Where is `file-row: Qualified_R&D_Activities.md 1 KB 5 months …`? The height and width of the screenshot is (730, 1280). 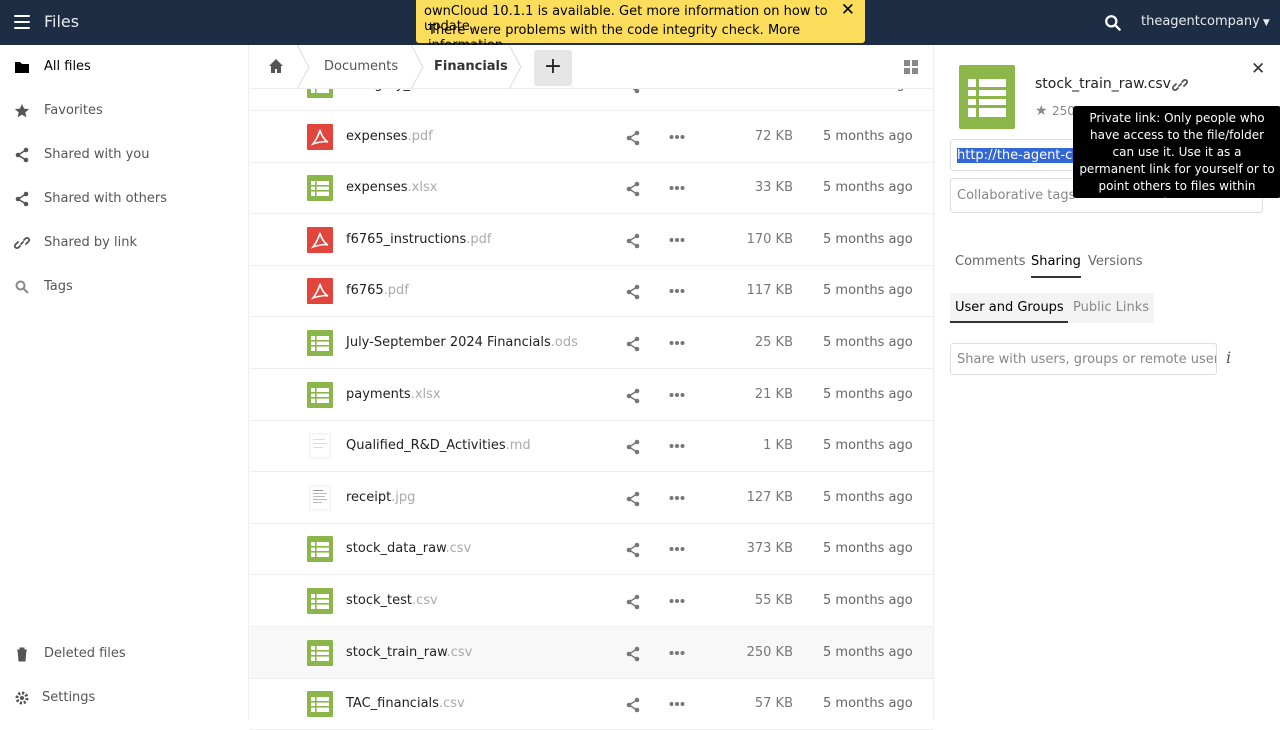
file-row: Qualified_R&D_Activities.md 1 KB 5 months … is located at coordinates (591, 446).